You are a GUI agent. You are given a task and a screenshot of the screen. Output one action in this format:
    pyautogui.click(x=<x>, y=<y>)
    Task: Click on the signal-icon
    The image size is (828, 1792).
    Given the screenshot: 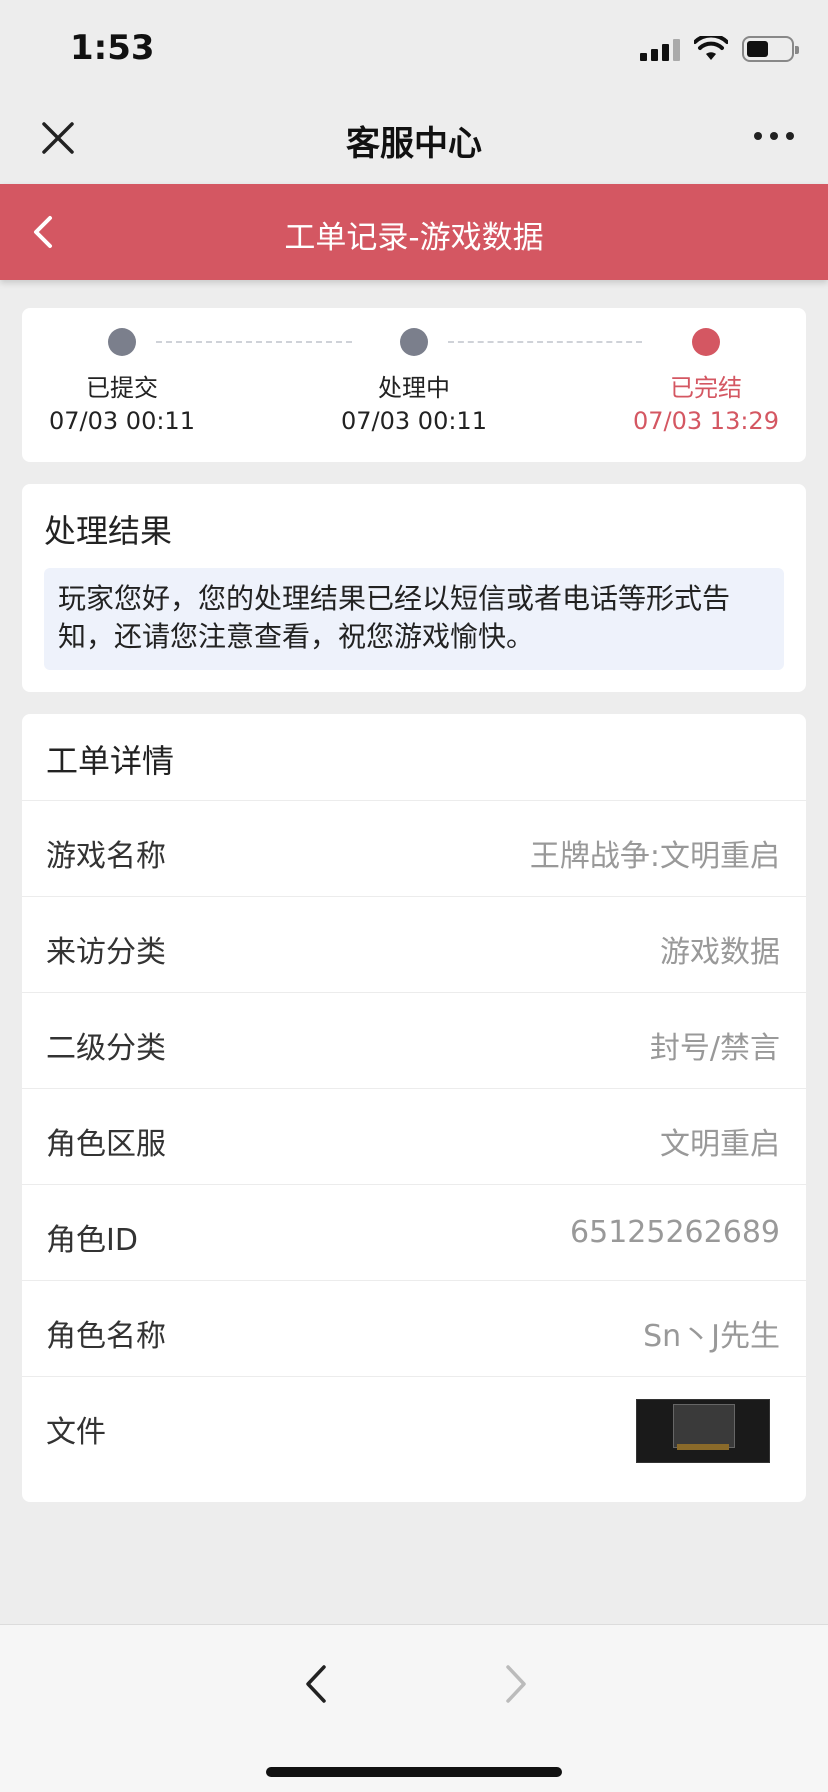 What is the action you would take?
    pyautogui.click(x=660, y=49)
    